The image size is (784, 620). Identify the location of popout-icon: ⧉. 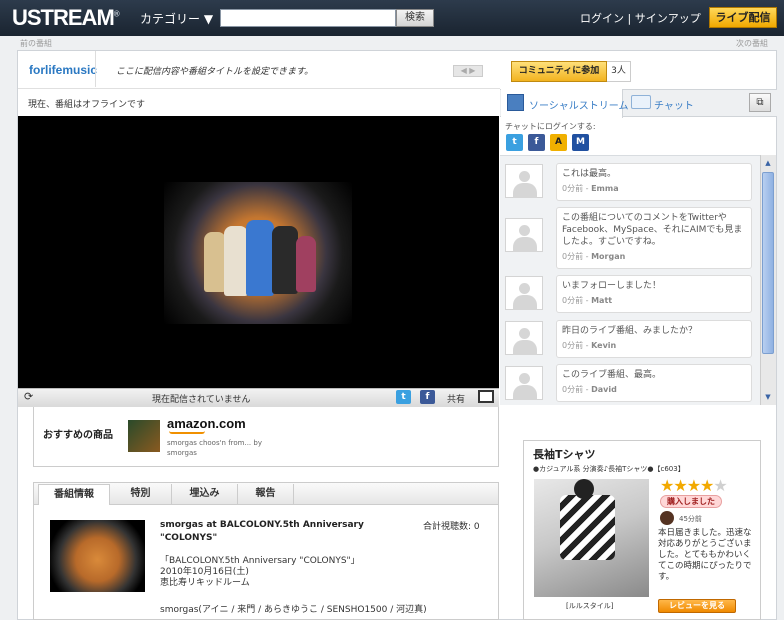
(760, 102).